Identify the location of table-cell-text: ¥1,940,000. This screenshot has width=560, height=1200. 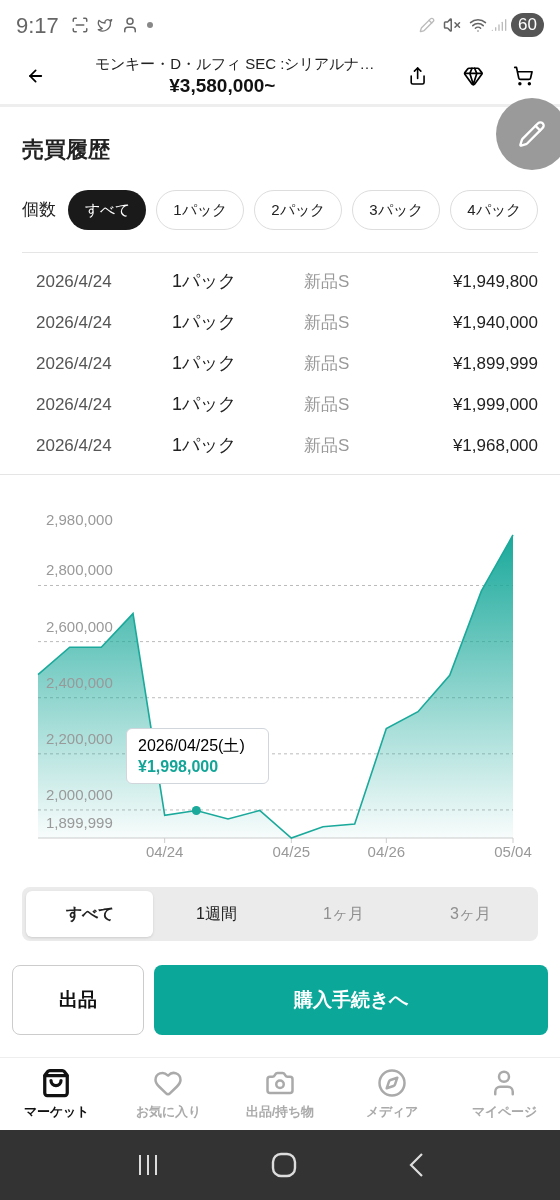
(494, 322).